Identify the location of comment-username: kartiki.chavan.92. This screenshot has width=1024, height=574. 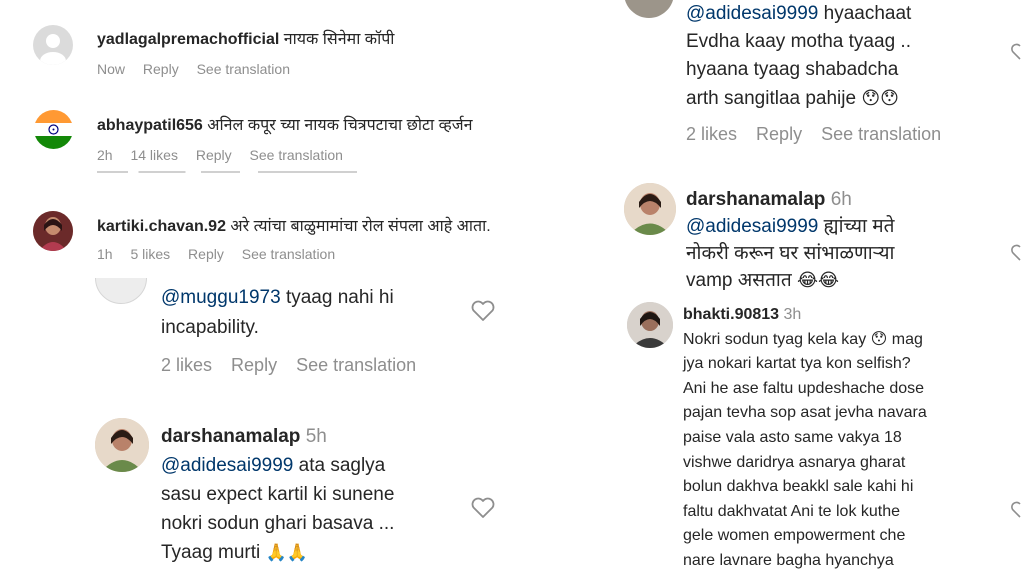
(161, 226).